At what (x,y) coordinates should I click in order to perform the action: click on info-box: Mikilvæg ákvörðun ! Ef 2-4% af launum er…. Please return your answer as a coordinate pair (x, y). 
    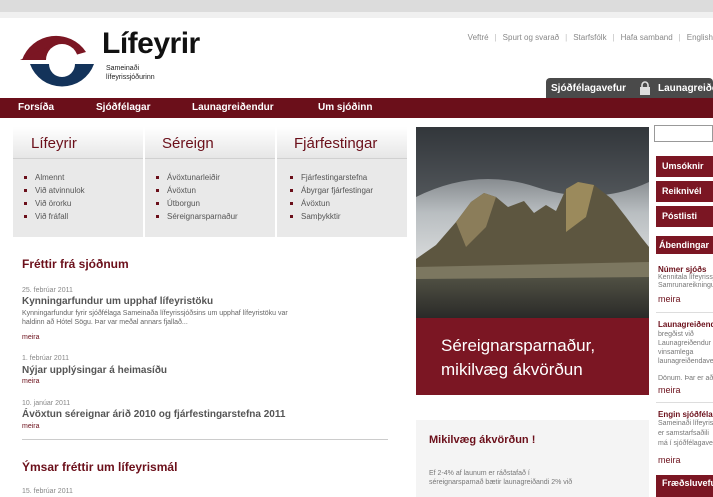
    Looking at the image, I should click on (532, 458).